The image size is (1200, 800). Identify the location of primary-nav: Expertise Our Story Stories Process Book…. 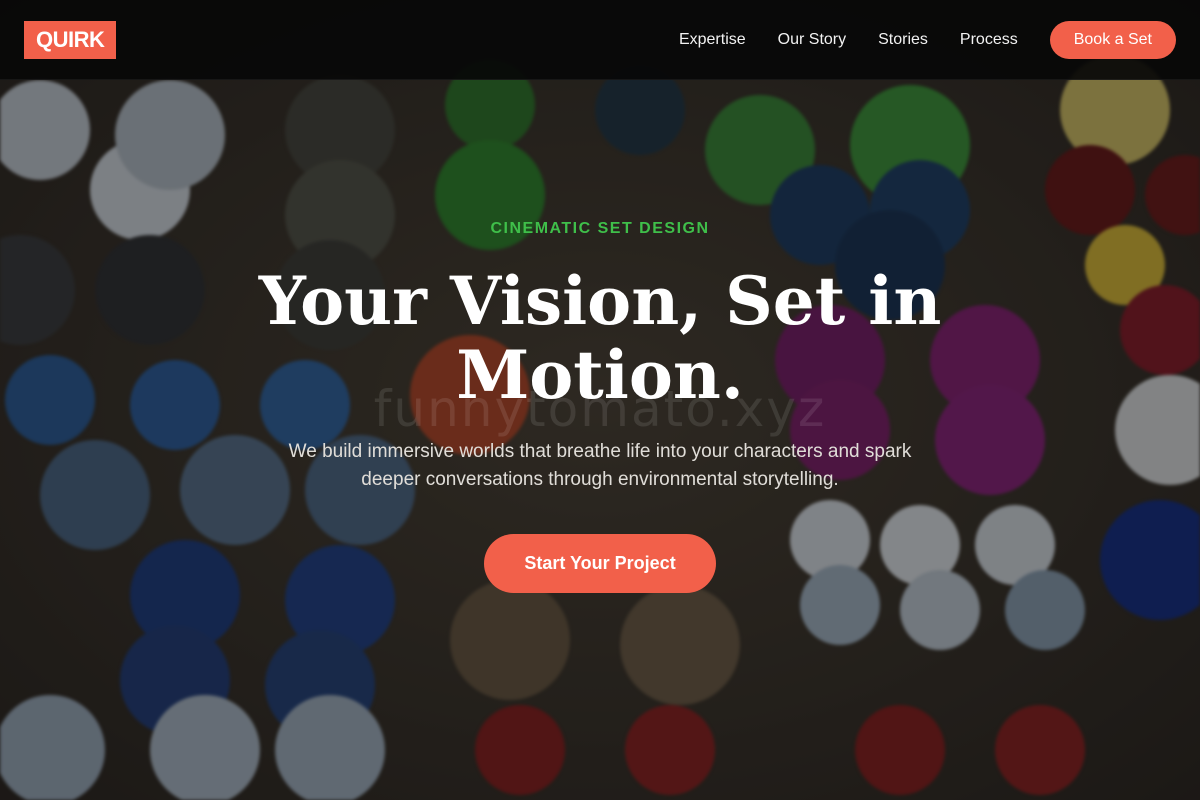
(911, 39).